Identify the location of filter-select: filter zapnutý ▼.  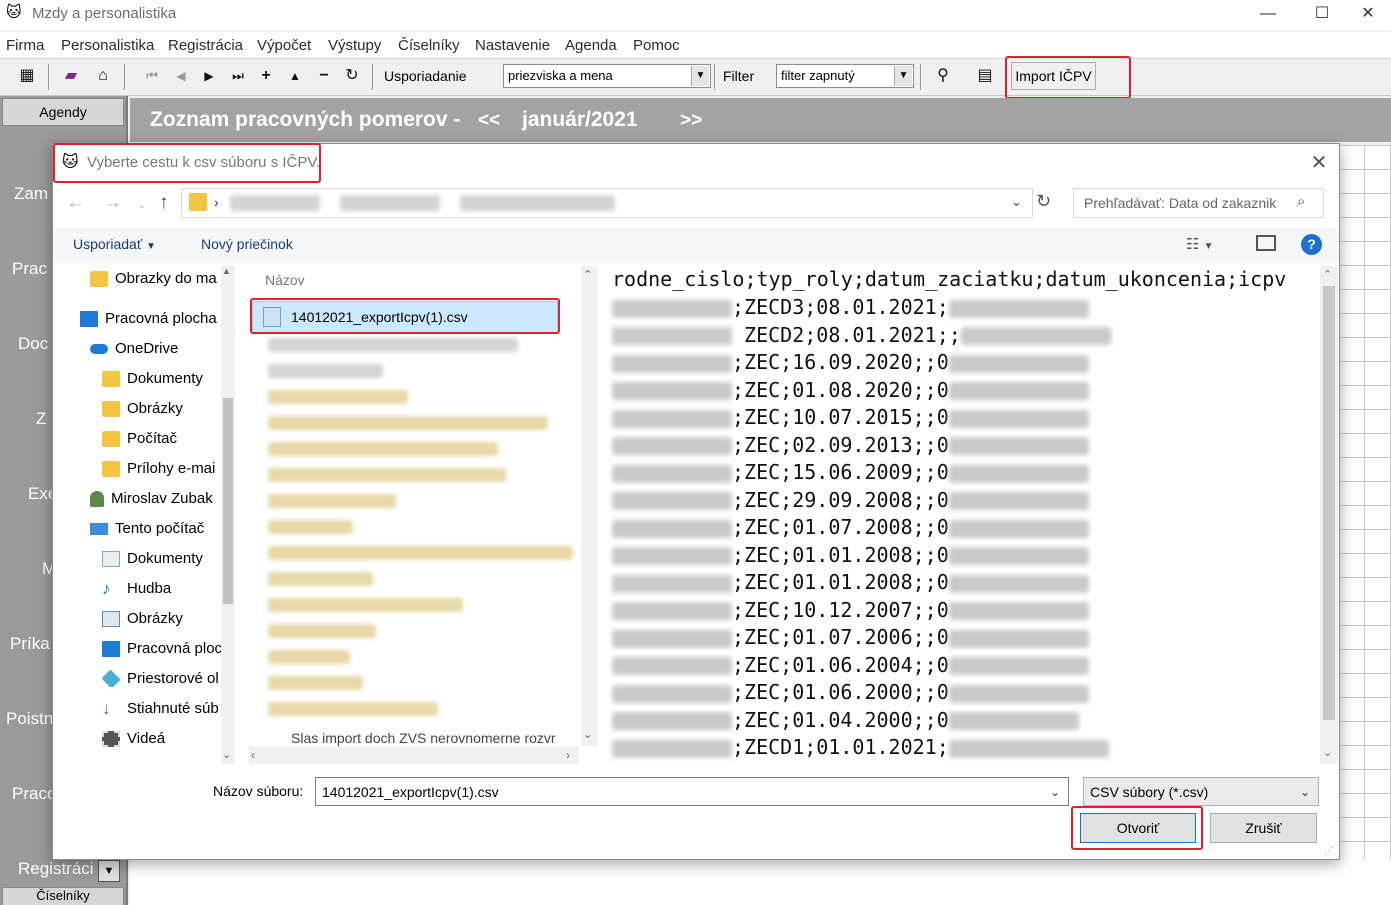
(845, 76).